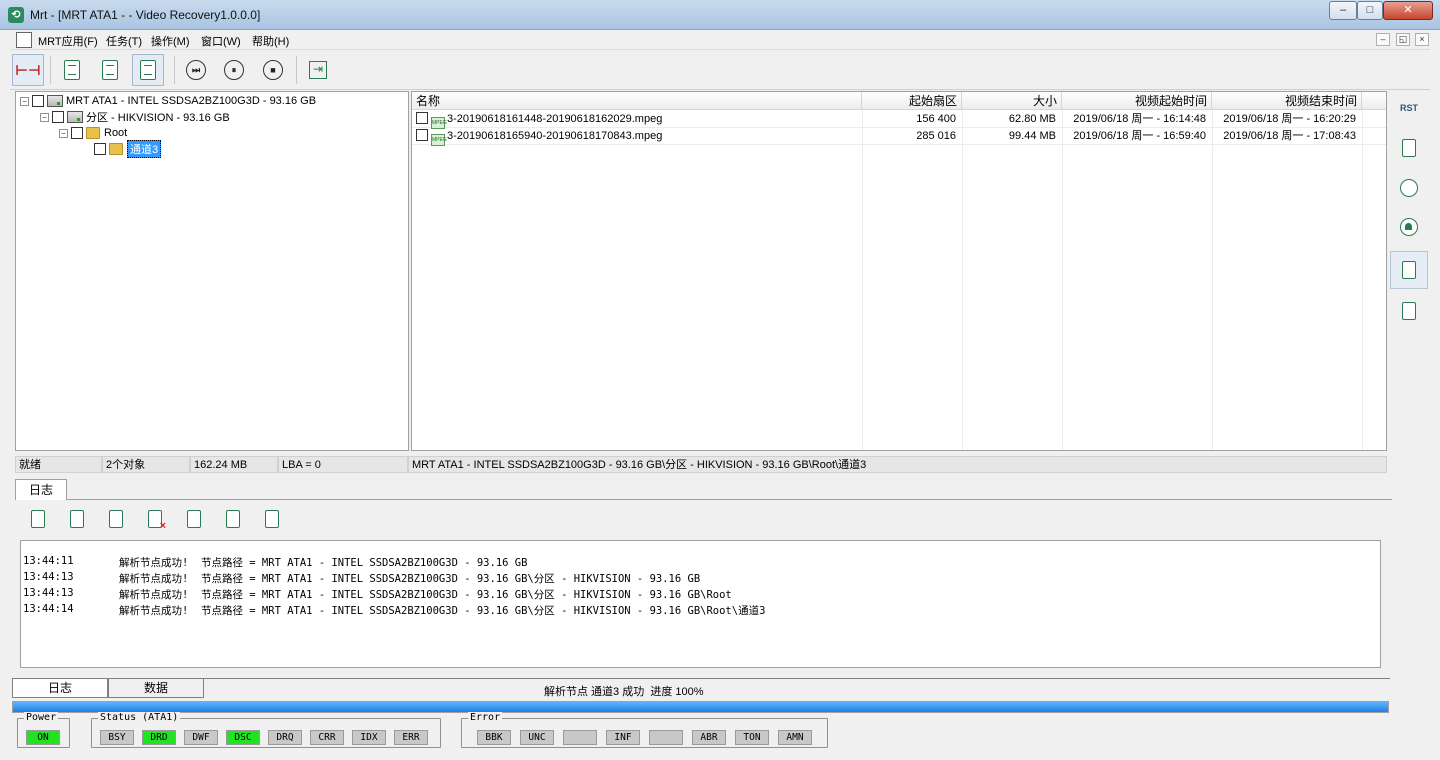  I want to click on search-log-button, so click(233, 519).